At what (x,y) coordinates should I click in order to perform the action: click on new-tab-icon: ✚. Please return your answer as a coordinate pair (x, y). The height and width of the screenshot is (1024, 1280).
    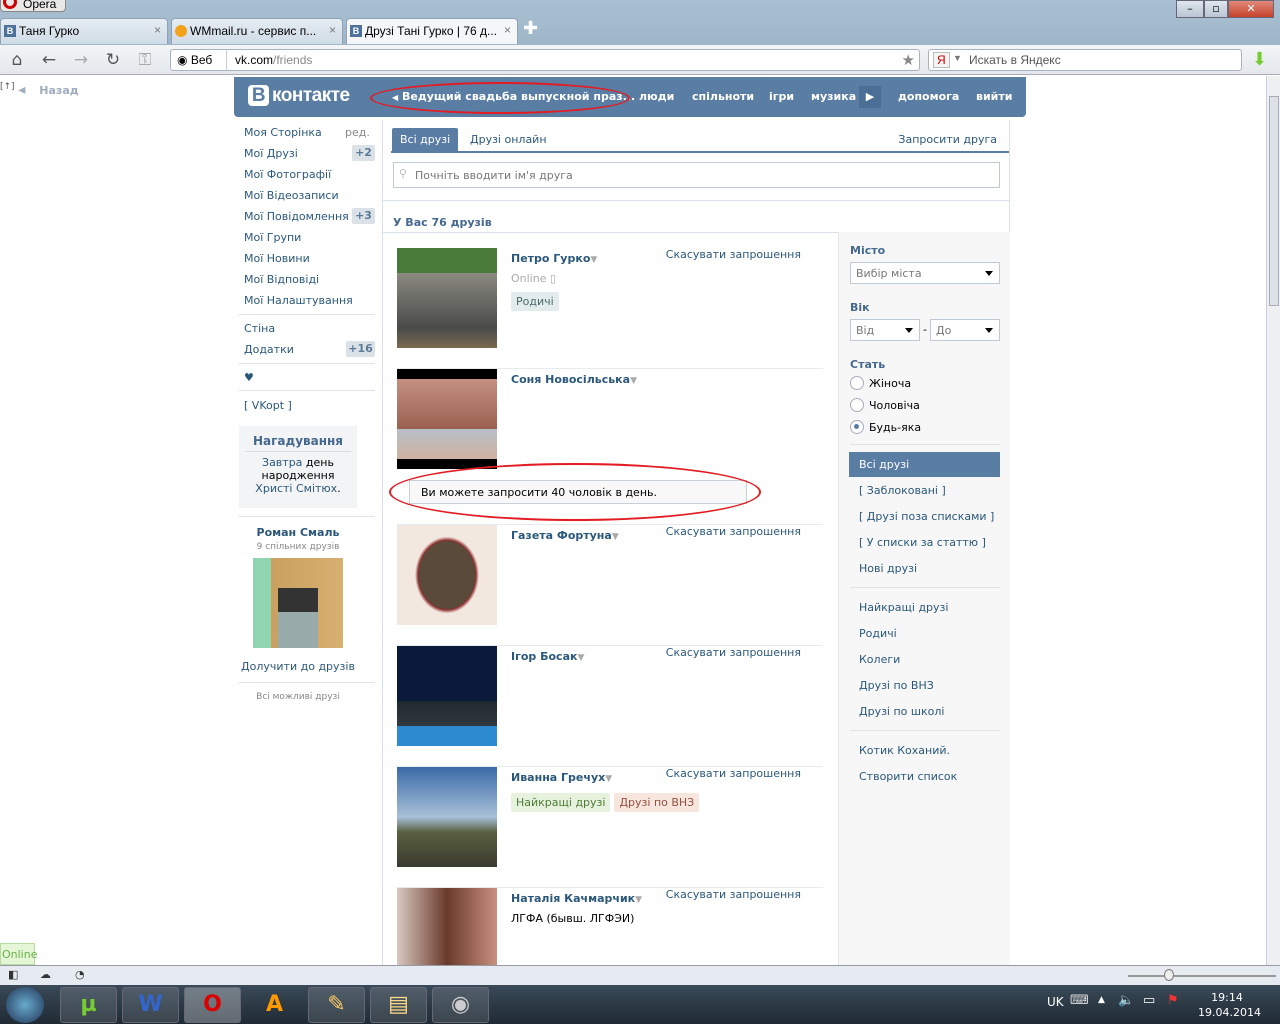
    Looking at the image, I should click on (530, 28).